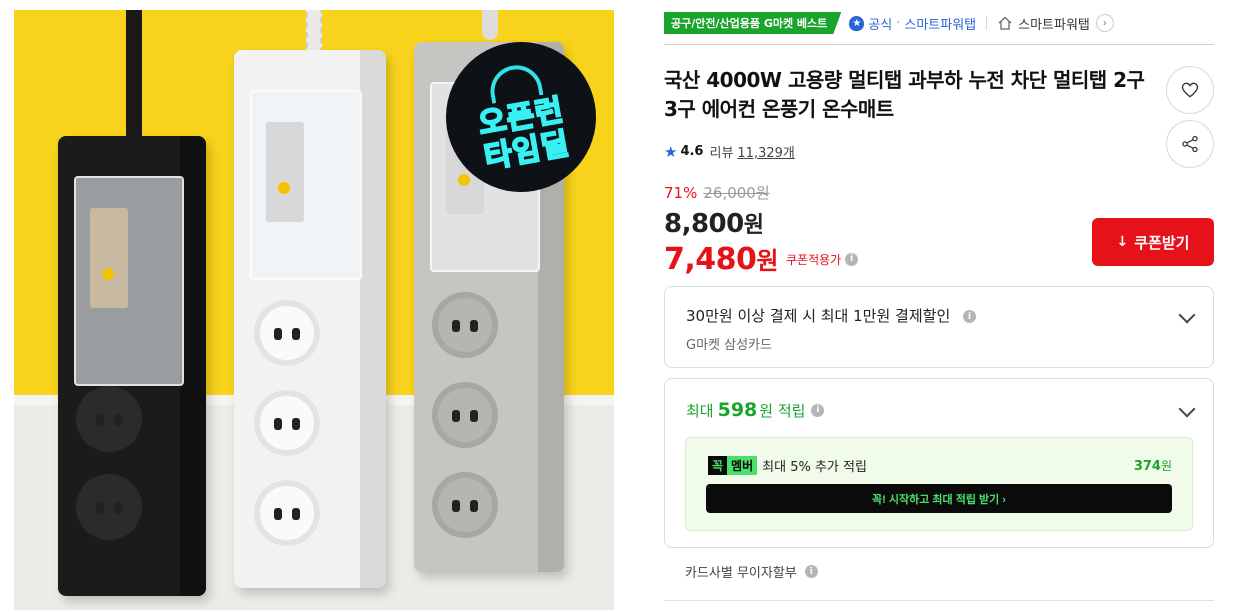 This screenshot has height=612, width=1251. What do you see at coordinates (1162, 242) in the screenshot?
I see `coupon-button-label: 쿠폰받기` at bounding box center [1162, 242].